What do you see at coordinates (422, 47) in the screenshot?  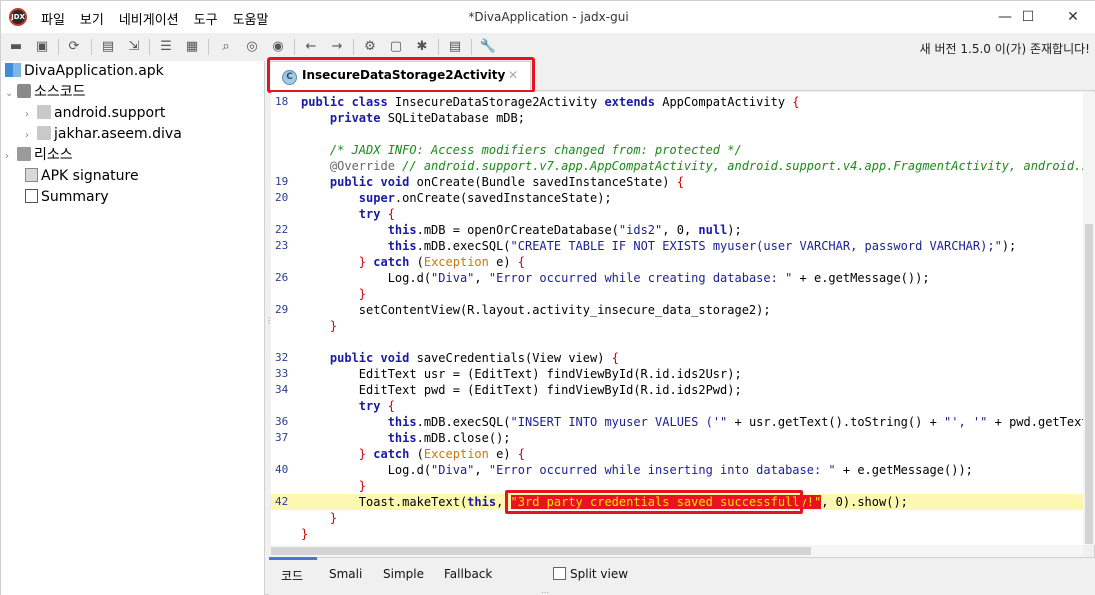 I see `debug-icon: ✱` at bounding box center [422, 47].